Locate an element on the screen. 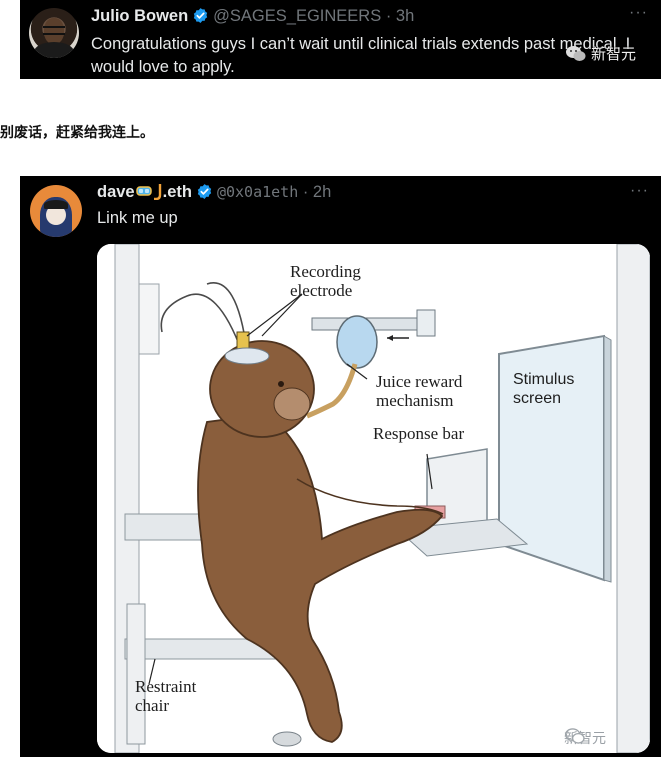  watermark-text: 新智元 is located at coordinates (614, 54).